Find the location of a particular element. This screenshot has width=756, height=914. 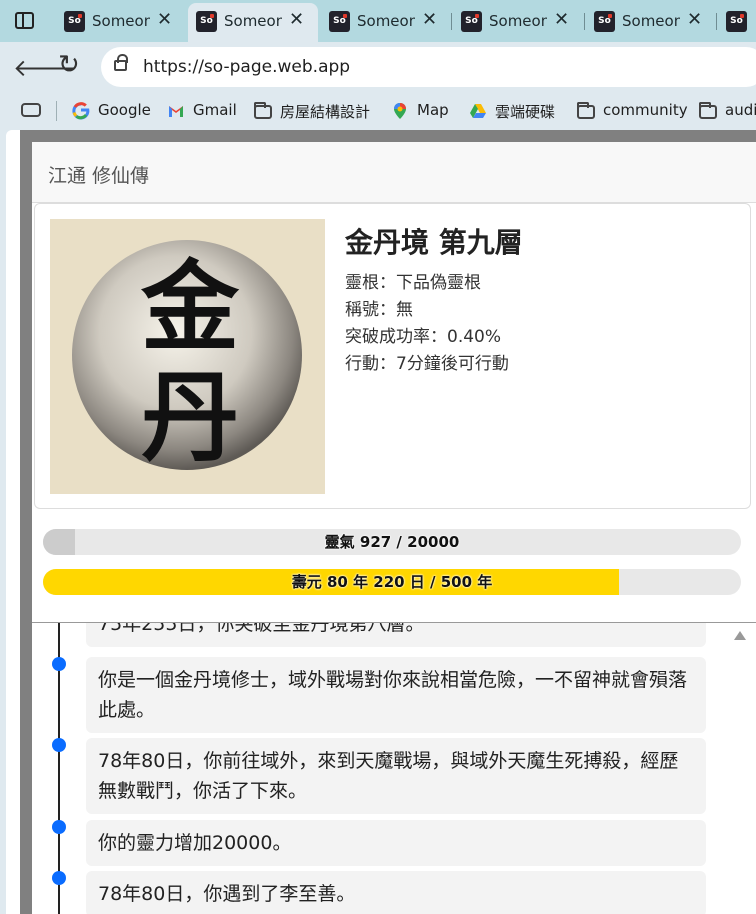

log-entry: 78年80日，你遇到了李至善。 is located at coordinates (396, 892).